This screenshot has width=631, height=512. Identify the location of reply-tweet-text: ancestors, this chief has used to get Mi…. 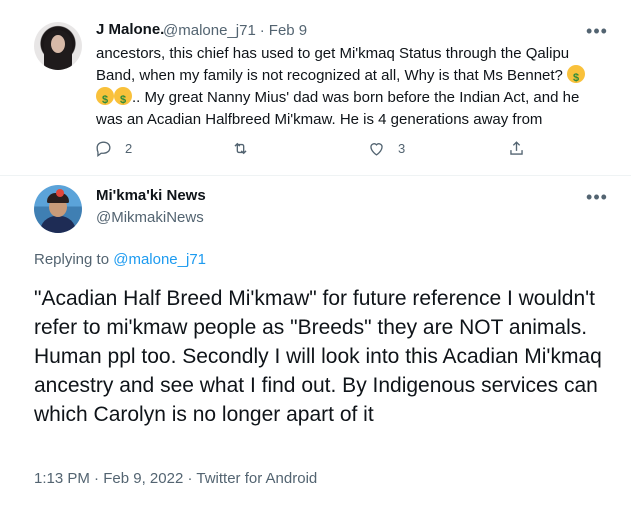
(351, 87).